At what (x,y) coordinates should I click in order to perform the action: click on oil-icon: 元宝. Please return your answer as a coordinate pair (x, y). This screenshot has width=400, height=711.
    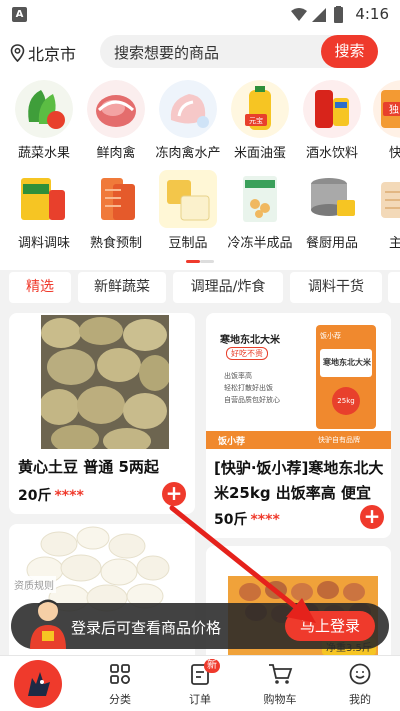
    Looking at the image, I should click on (260, 109).